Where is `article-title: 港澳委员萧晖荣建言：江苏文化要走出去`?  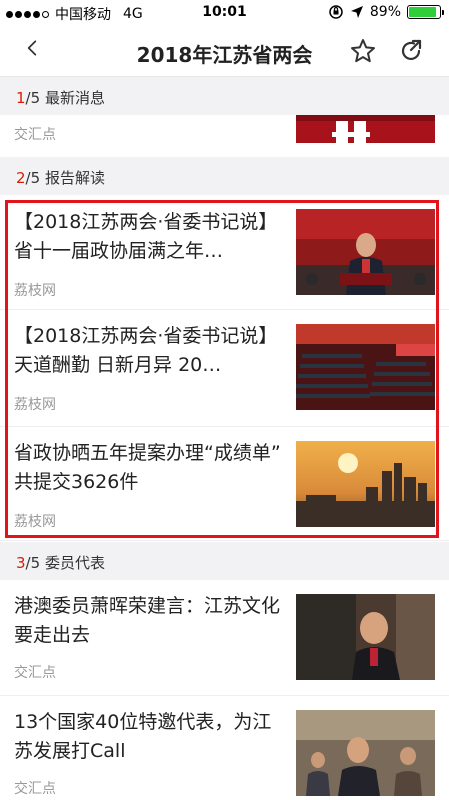 article-title: 港澳委员萧晖荣建言：江苏文化要走出去 is located at coordinates (147, 620).